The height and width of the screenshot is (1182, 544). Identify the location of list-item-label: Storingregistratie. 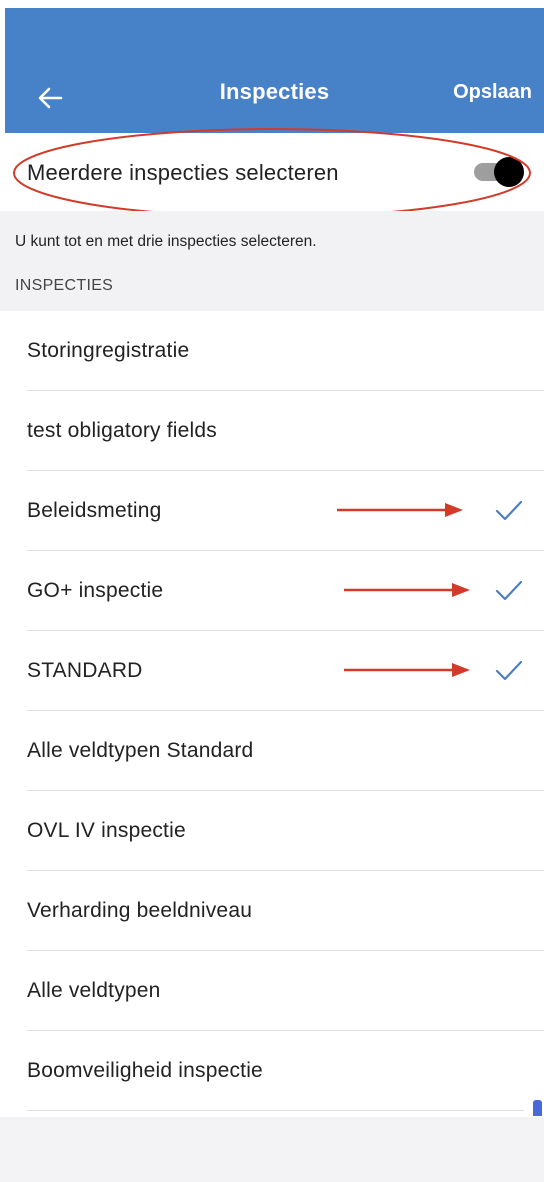
(108, 350).